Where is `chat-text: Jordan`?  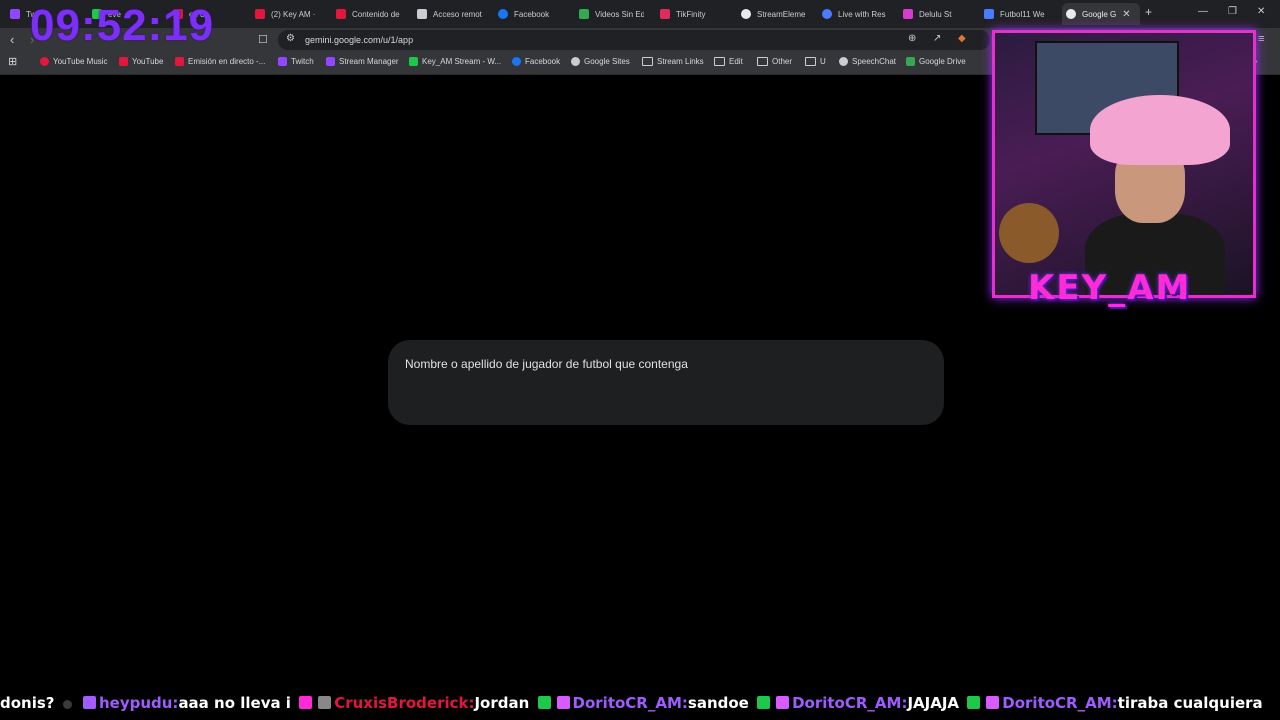 chat-text: Jordan is located at coordinates (502, 703).